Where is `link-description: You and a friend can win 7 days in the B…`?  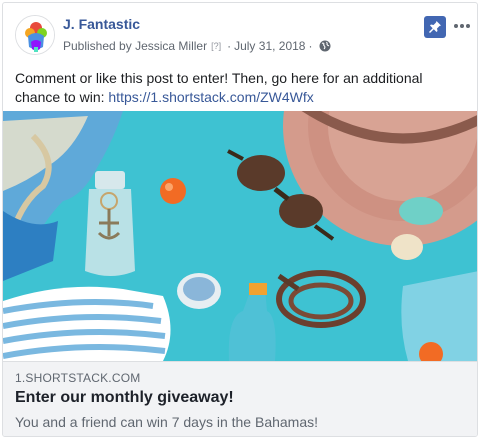
link-description: You and a friend can win 7 days in the B… is located at coordinates (167, 422).